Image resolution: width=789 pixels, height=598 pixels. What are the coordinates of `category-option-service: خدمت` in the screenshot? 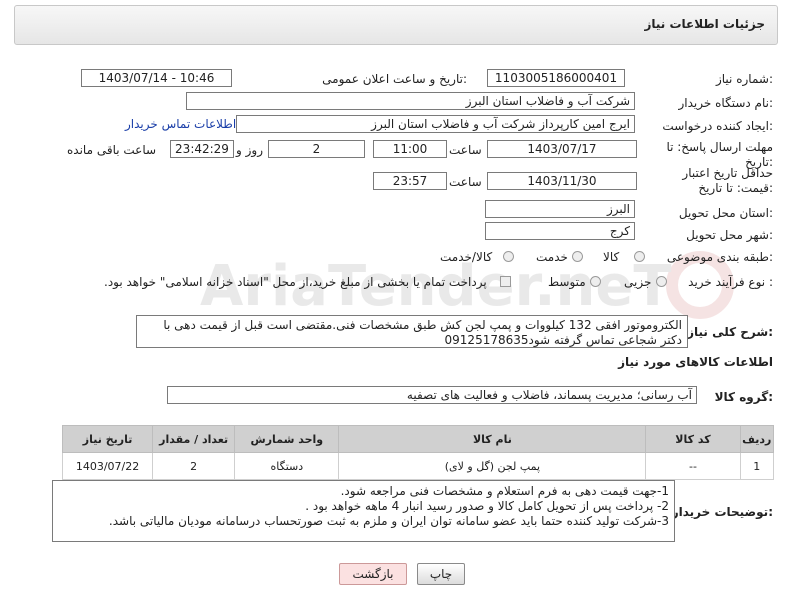 It's located at (552, 257).